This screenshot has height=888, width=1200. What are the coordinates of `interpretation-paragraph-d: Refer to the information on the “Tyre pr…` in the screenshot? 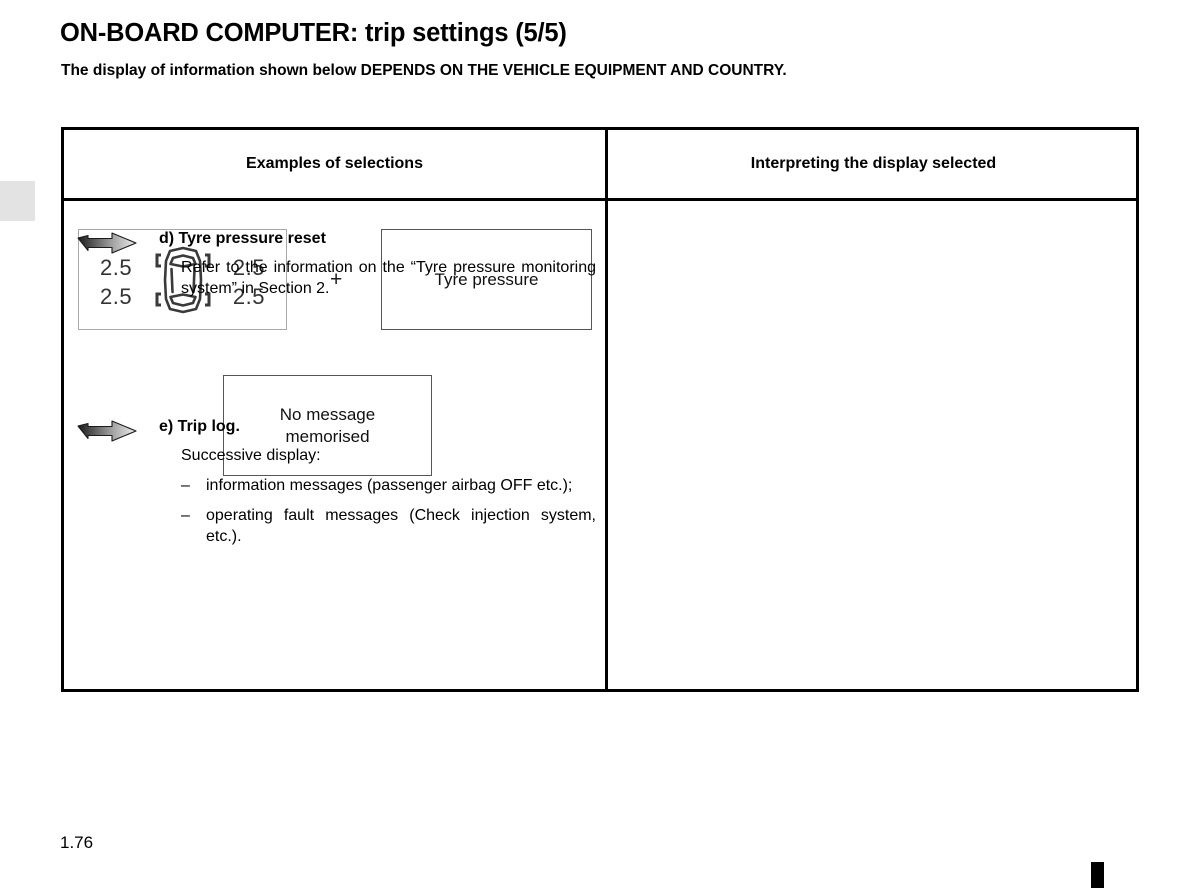 It's located at (388, 278).